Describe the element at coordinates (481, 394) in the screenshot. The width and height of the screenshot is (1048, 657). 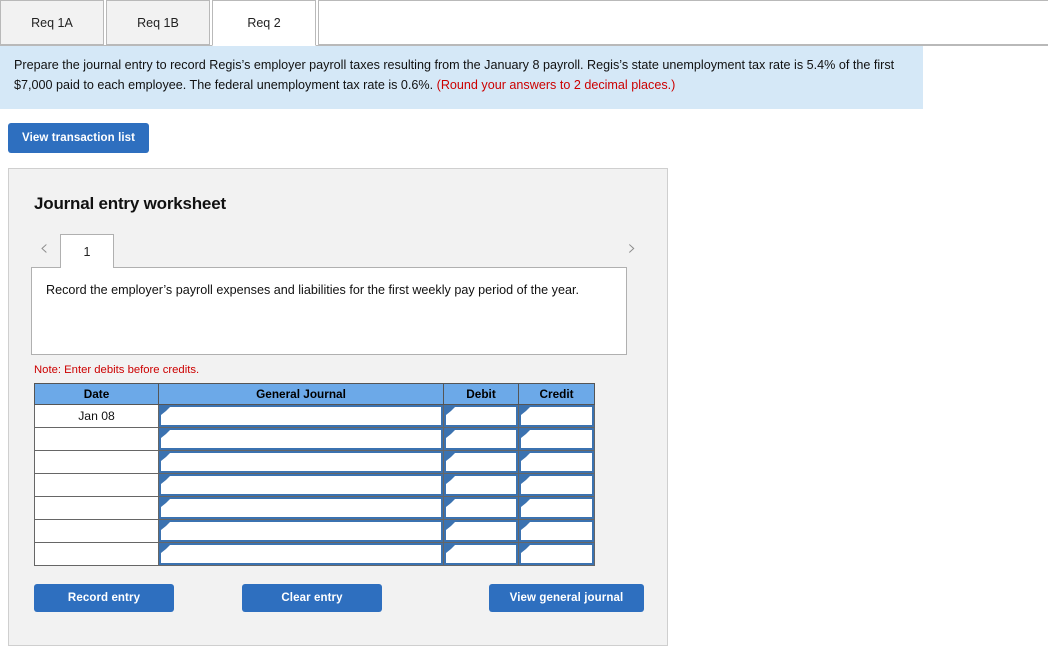
I see `column-header-debit: Debit` at that location.